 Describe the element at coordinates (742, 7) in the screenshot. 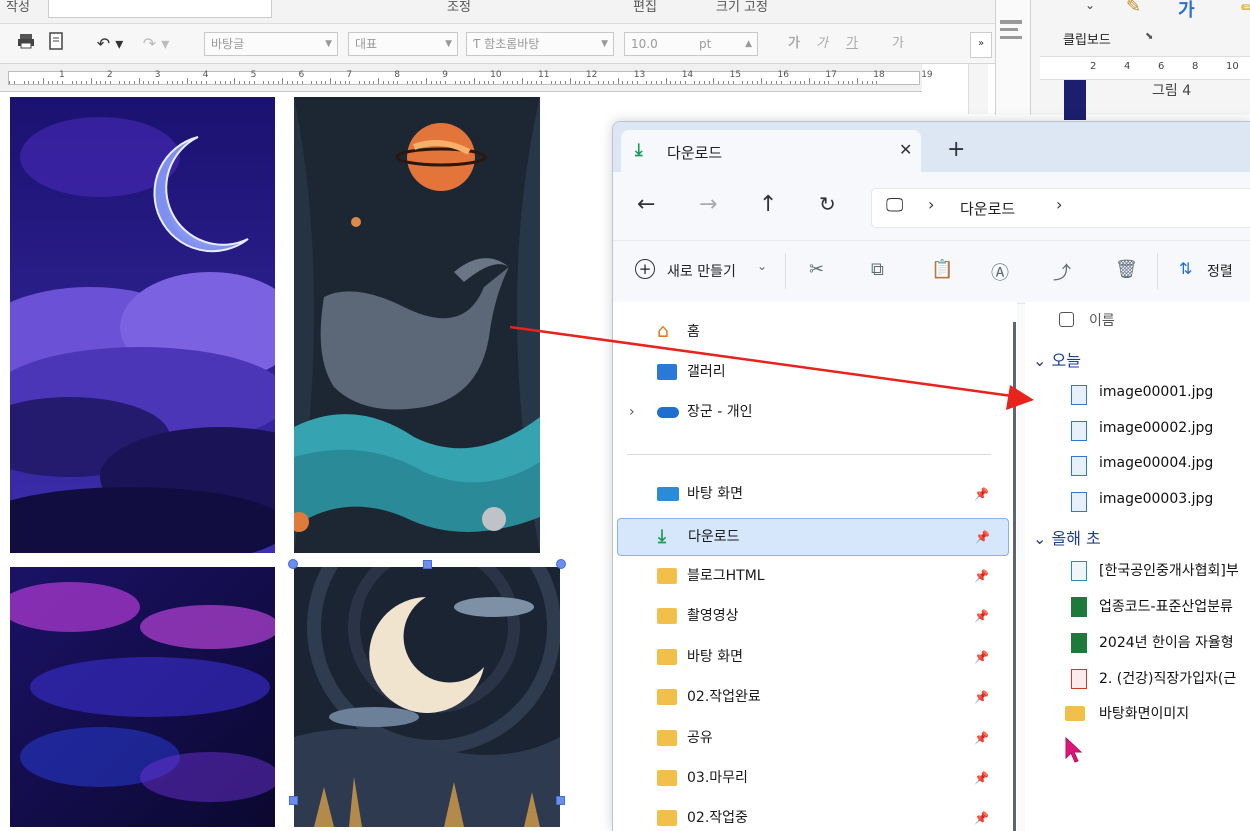

I see `hwp-top-fragment: 크기 고정` at that location.